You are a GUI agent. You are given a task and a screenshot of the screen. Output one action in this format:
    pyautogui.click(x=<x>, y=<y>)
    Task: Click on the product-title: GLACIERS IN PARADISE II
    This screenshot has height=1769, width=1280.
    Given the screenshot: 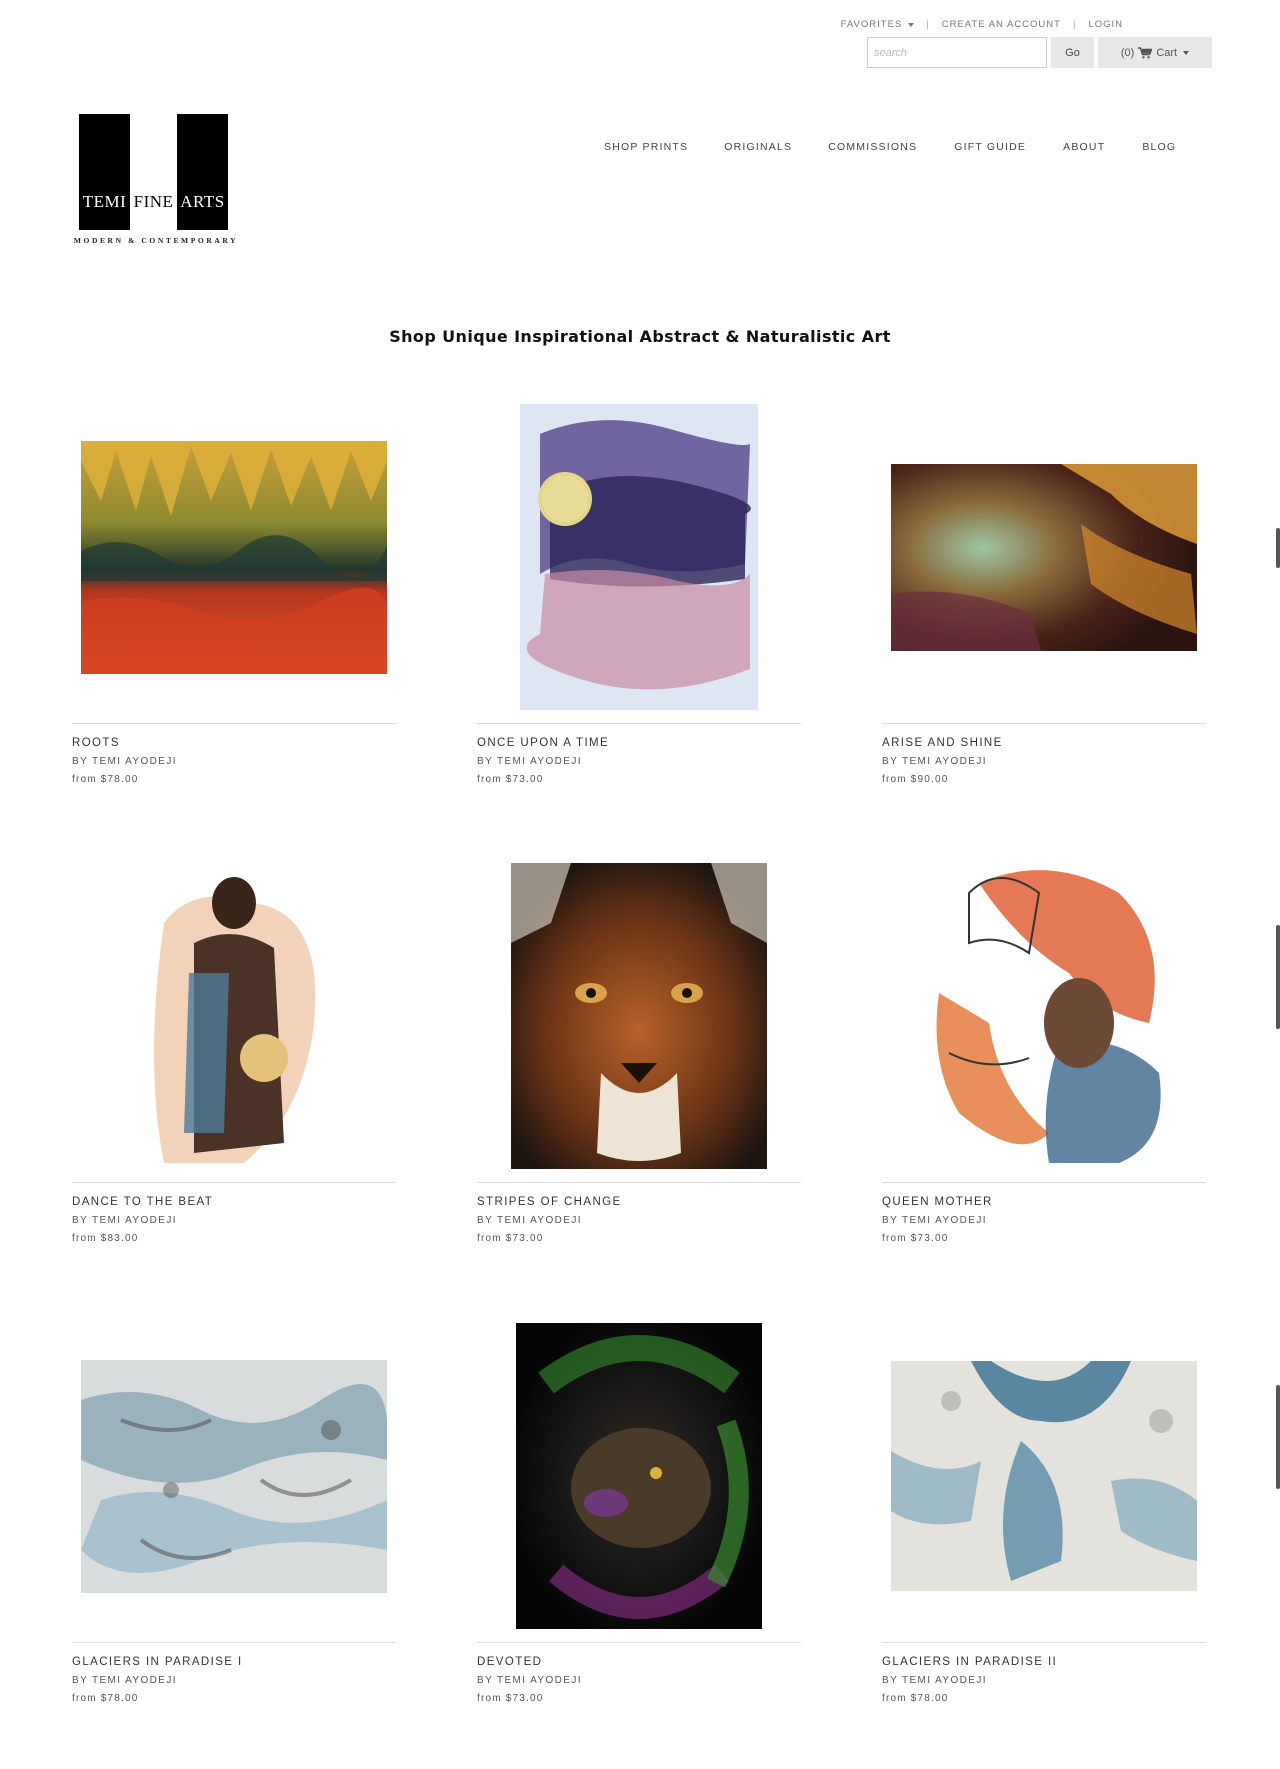 What is the action you would take?
    pyautogui.click(x=969, y=1662)
    